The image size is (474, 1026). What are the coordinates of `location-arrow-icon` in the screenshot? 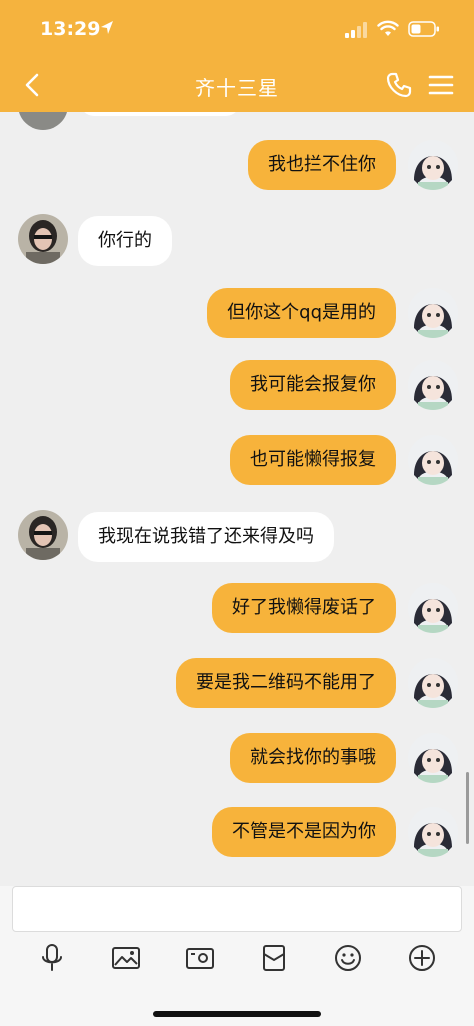 It's located at (107, 27).